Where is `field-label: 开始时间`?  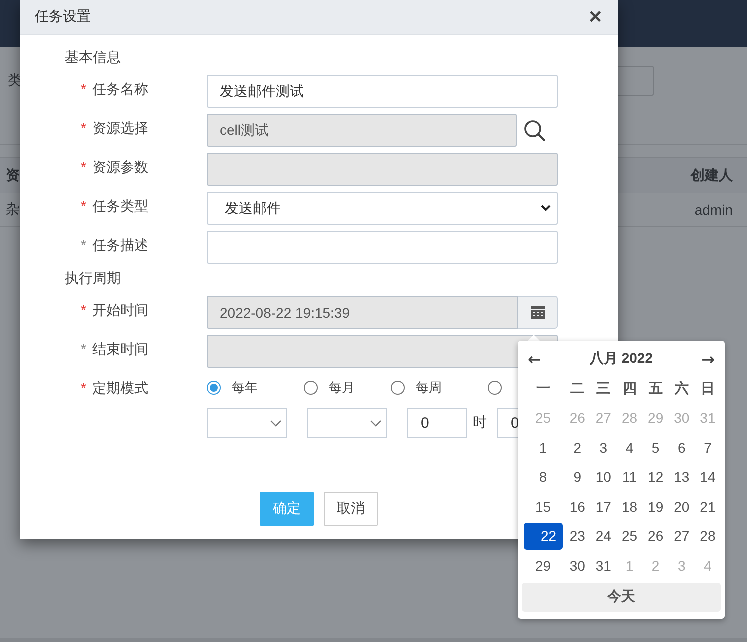
field-label: 开始时间 is located at coordinates (120, 311).